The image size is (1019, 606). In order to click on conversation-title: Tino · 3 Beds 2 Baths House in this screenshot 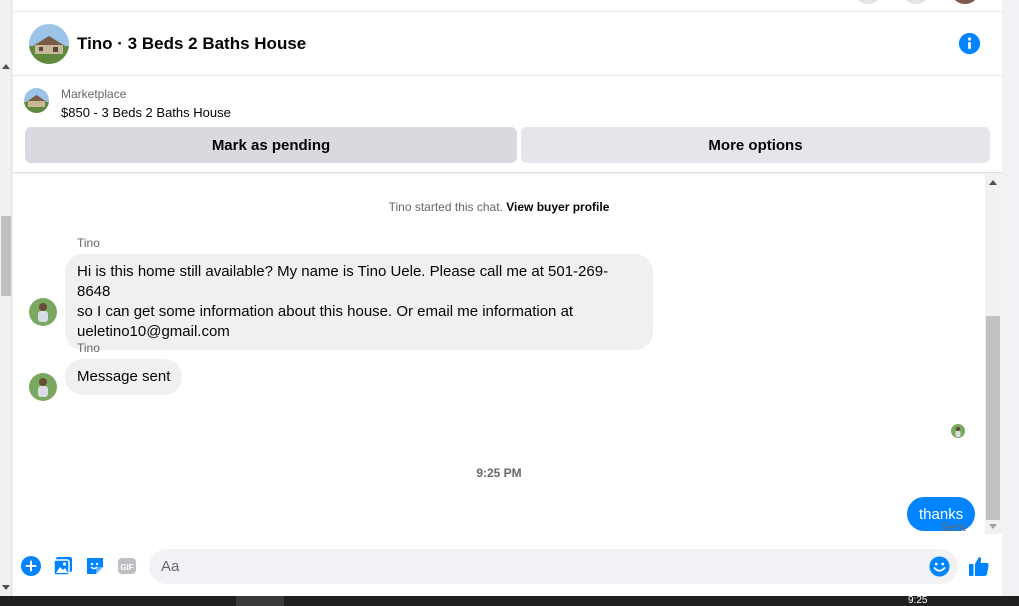, I will do `click(191, 44)`.